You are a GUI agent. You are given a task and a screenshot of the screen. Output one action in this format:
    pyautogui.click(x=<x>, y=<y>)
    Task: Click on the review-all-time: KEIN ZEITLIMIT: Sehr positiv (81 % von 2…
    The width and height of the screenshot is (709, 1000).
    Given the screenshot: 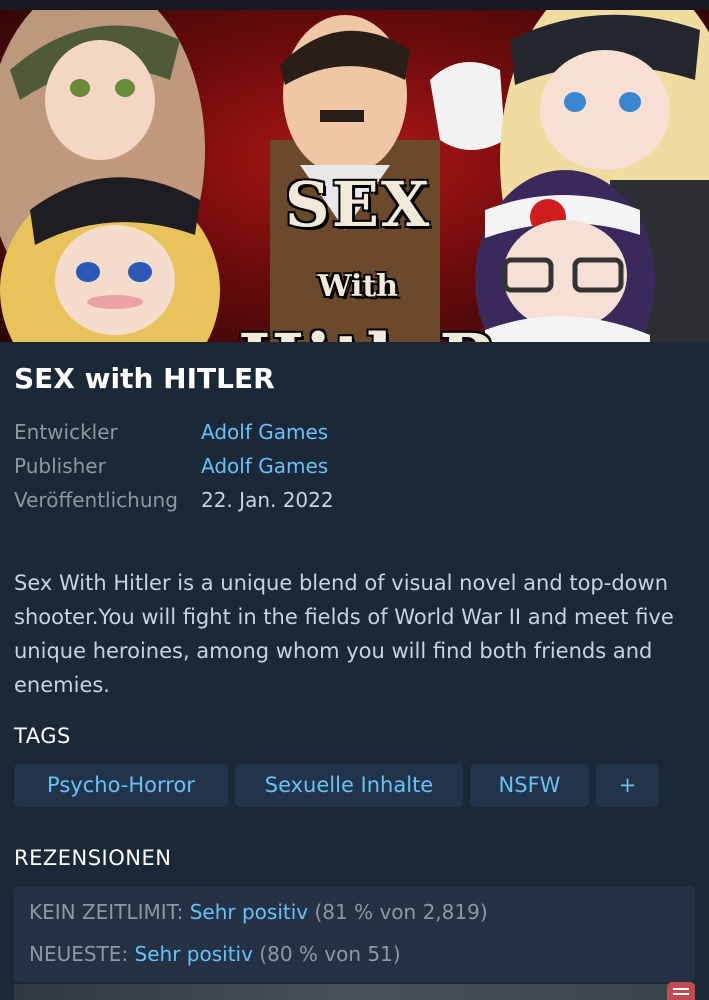 What is the action you would take?
    pyautogui.click(x=258, y=912)
    